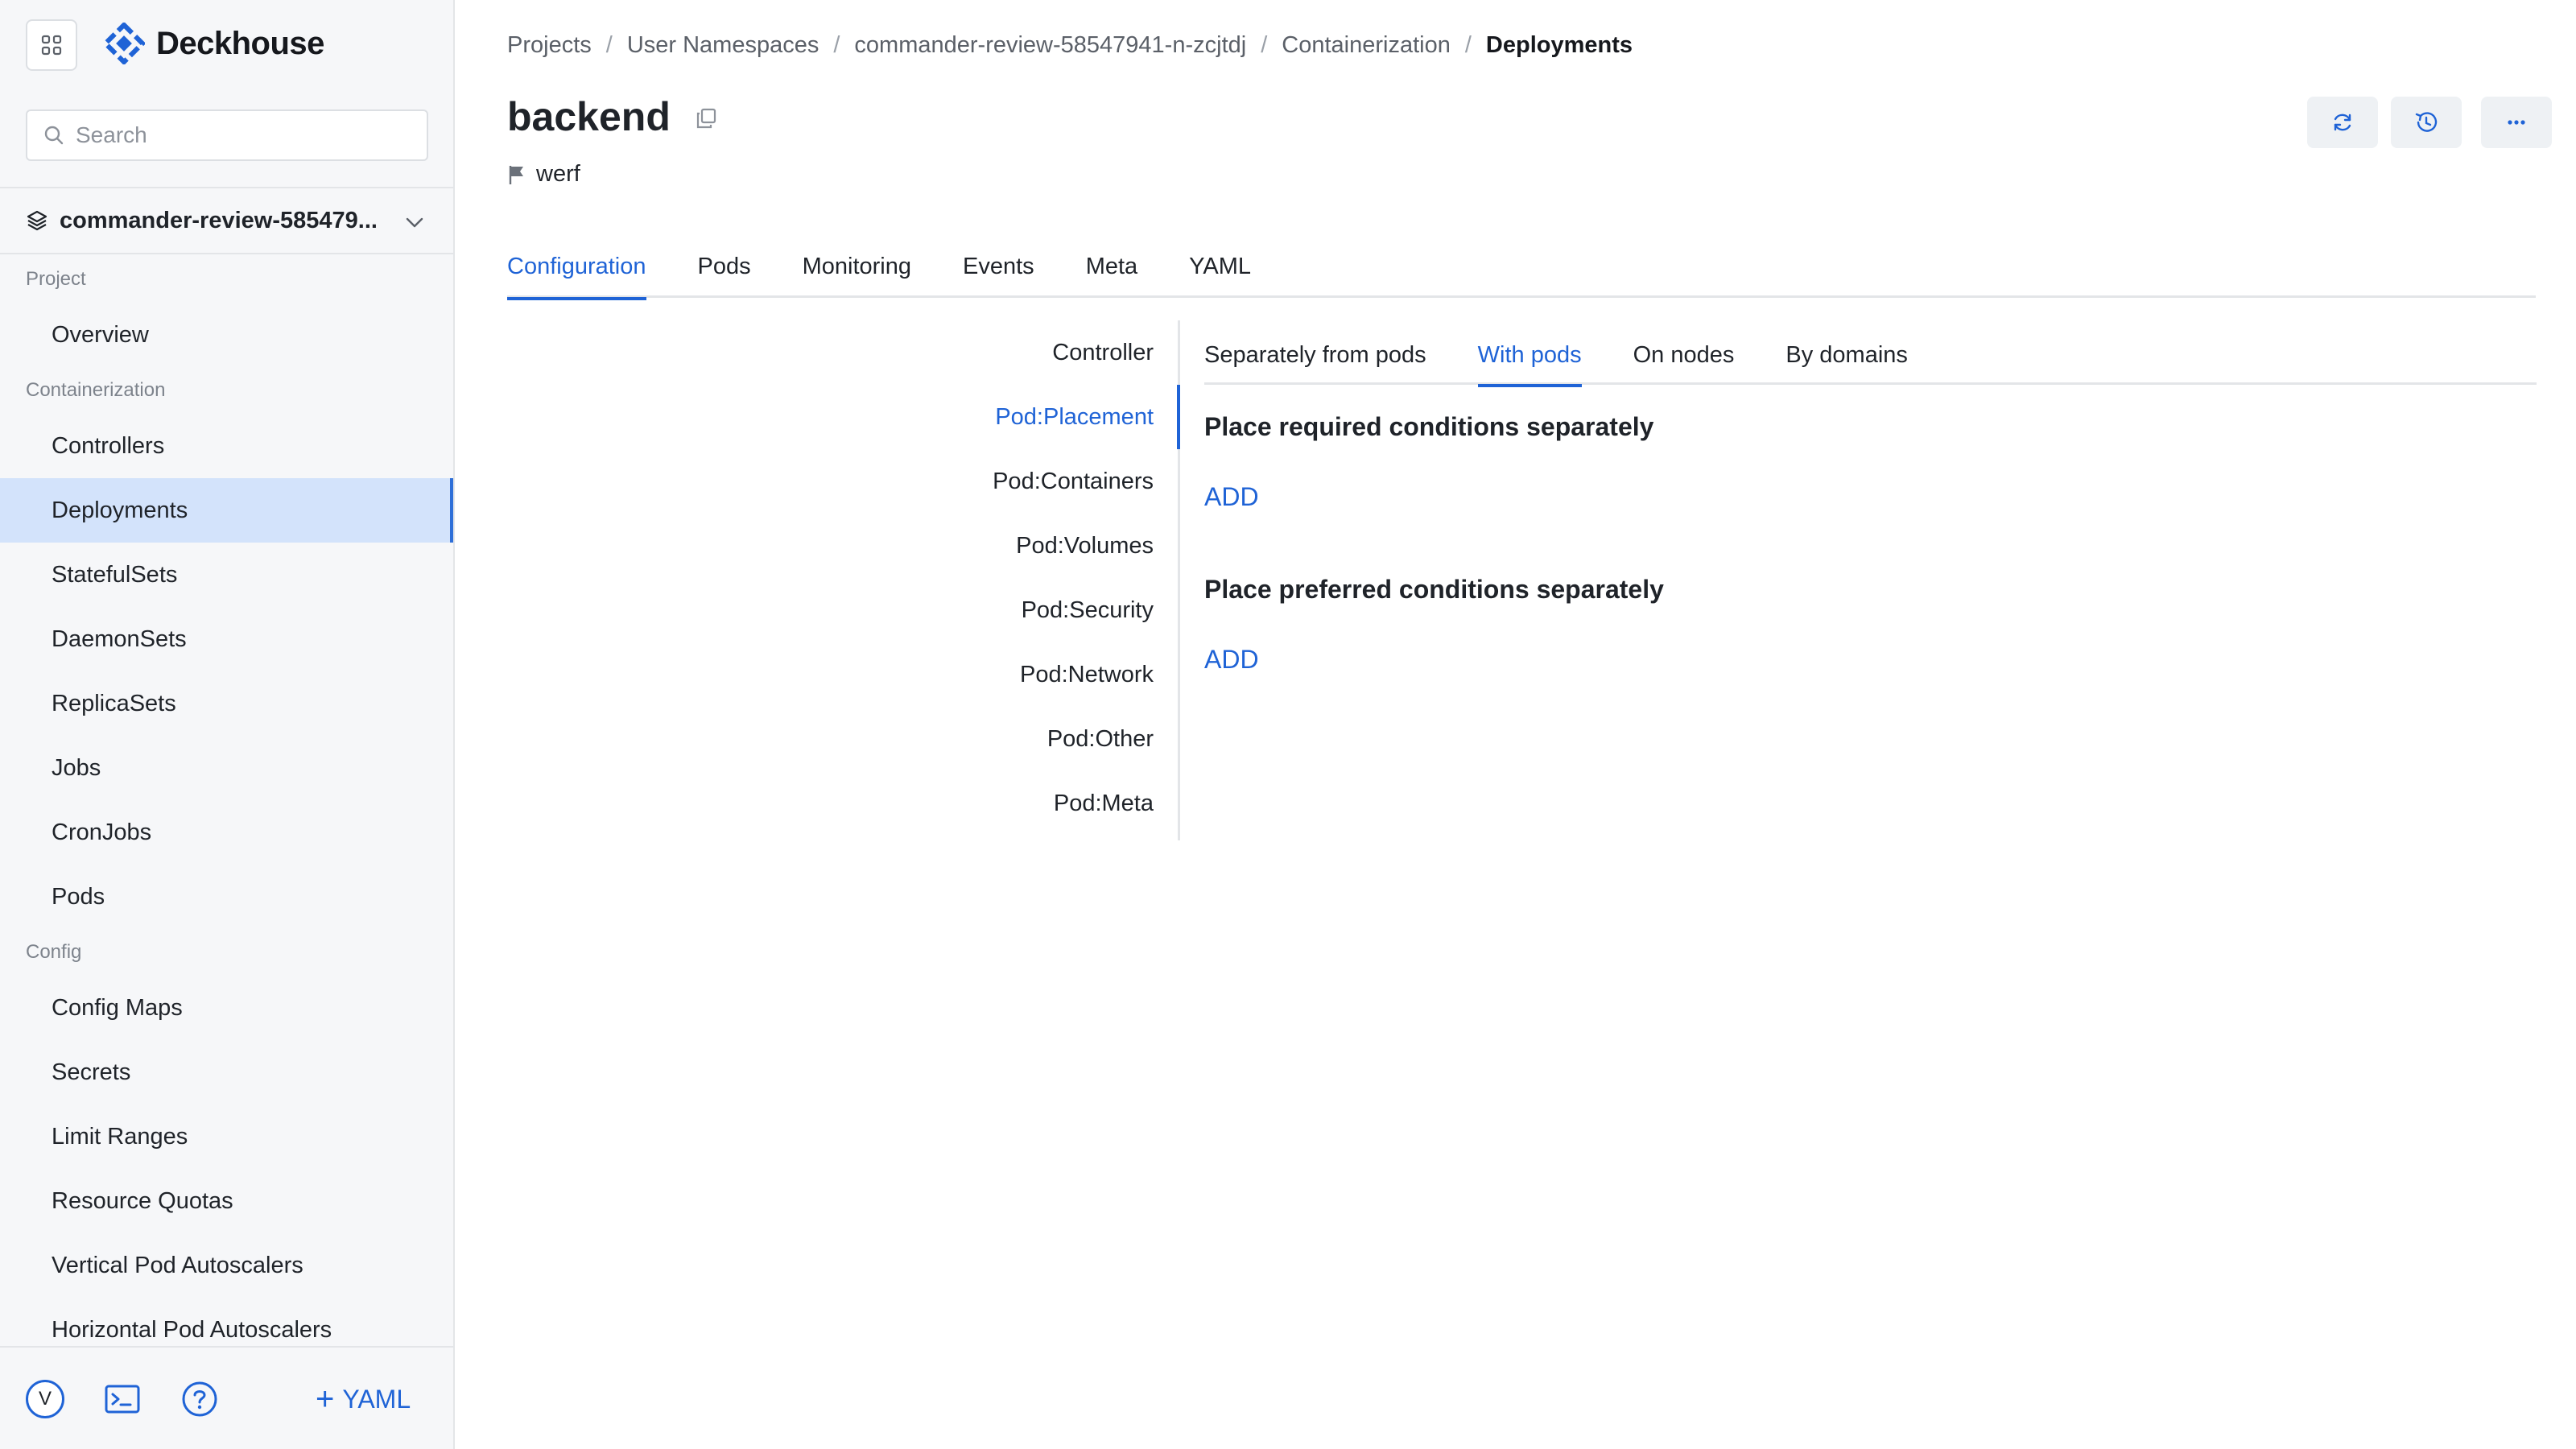 Image resolution: width=2576 pixels, height=1449 pixels. I want to click on help-icon, so click(199, 1399).